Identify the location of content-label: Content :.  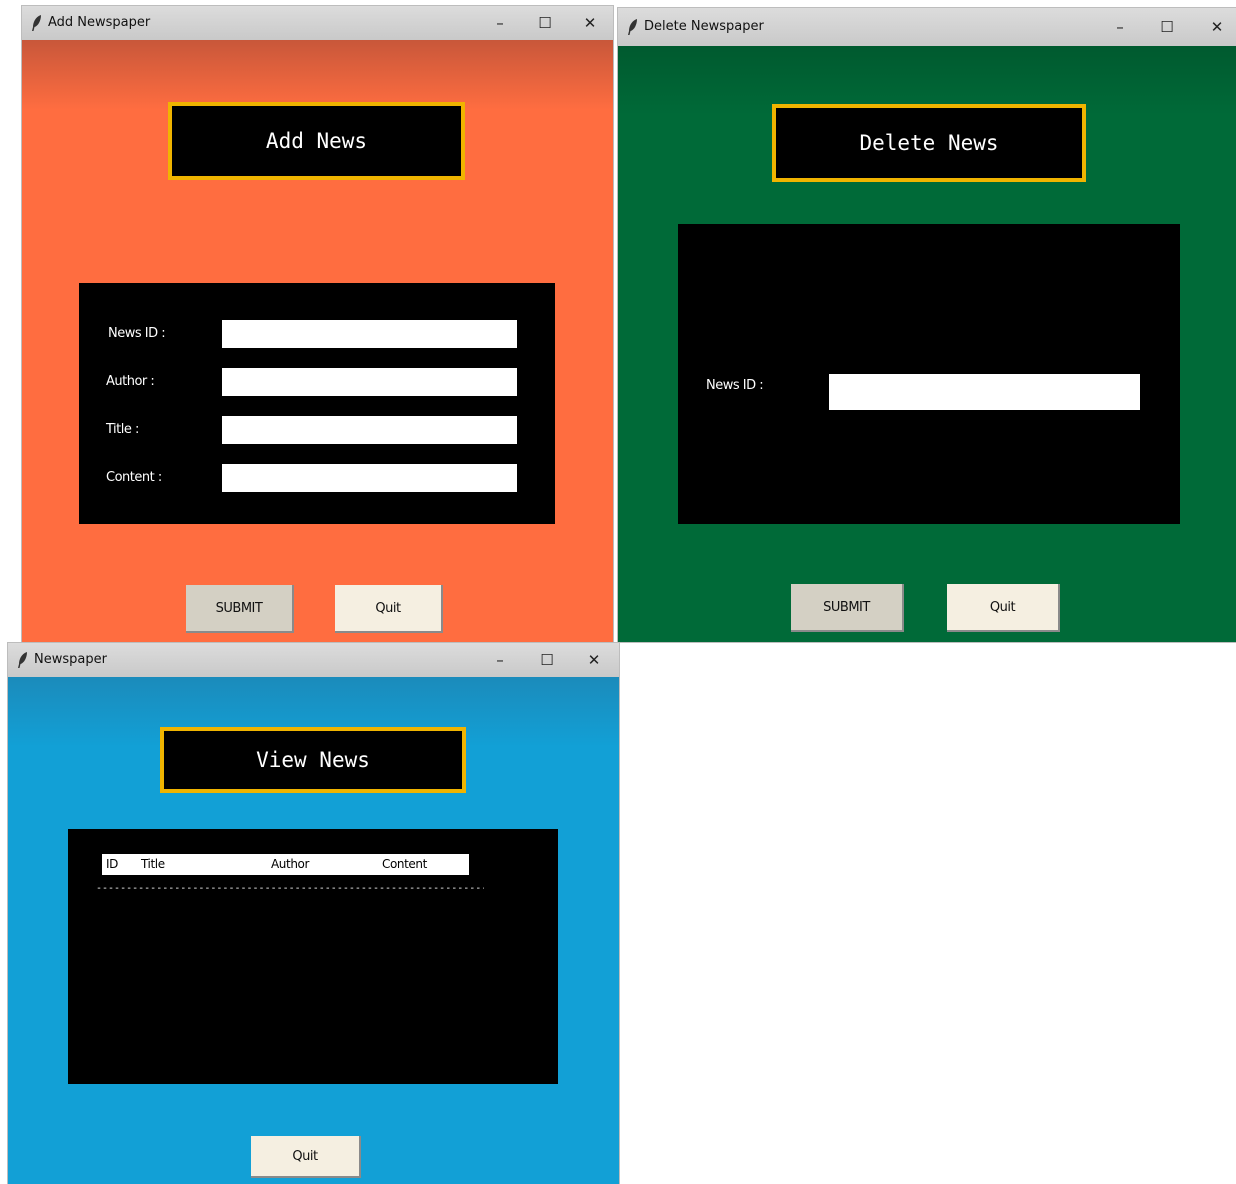
(134, 477).